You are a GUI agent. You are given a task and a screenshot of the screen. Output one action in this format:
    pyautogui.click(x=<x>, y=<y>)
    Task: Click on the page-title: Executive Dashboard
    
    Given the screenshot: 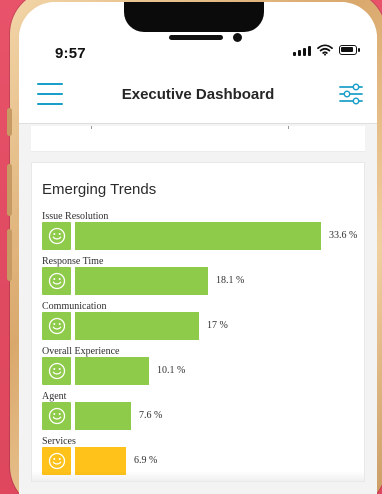 What is the action you would take?
    pyautogui.click(x=198, y=94)
    